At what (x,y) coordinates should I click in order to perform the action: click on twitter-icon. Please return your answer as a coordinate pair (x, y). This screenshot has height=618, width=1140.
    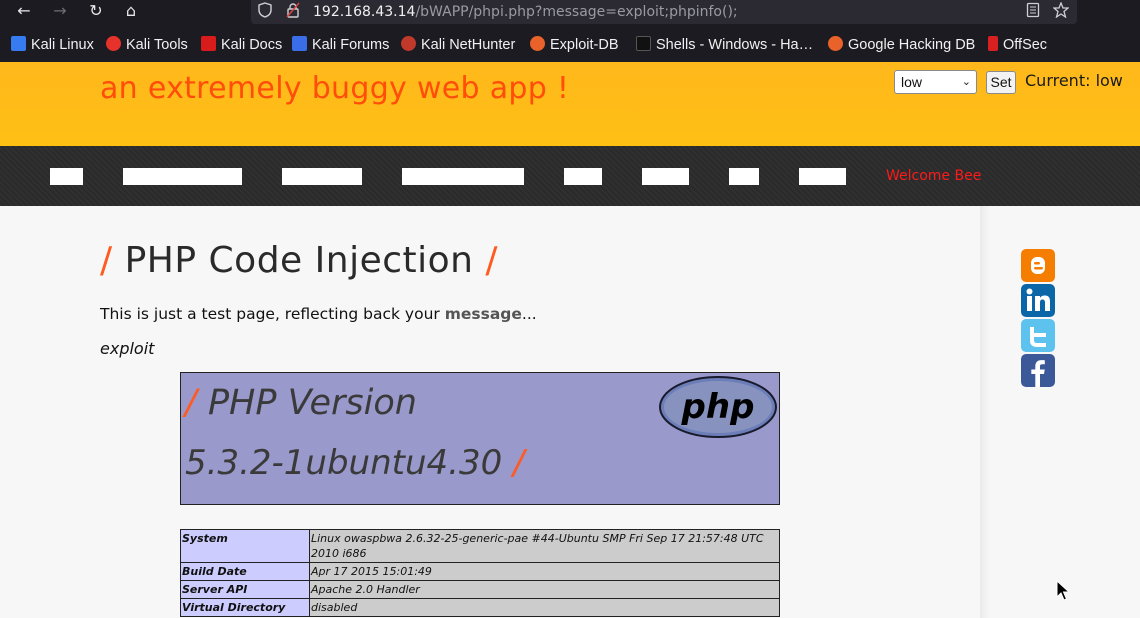
    Looking at the image, I should click on (1038, 335).